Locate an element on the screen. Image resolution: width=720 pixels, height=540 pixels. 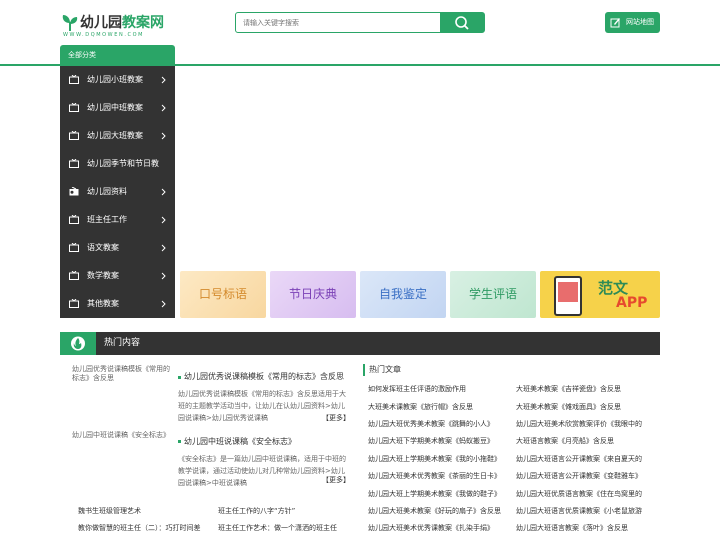
hot-article-link: 大班语言教案《月亮船》含反思 is located at coordinates (586, 441).